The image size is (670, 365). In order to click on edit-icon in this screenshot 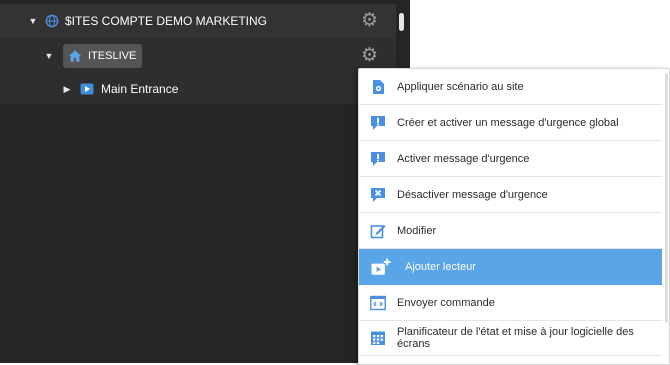, I will do `click(378, 231)`.